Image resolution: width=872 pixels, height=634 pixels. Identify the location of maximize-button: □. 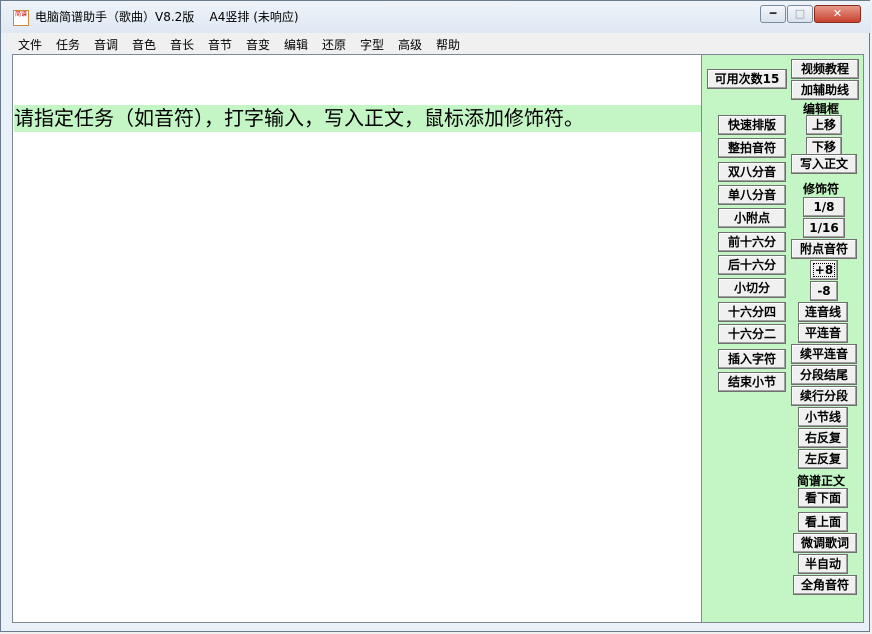
(800, 14).